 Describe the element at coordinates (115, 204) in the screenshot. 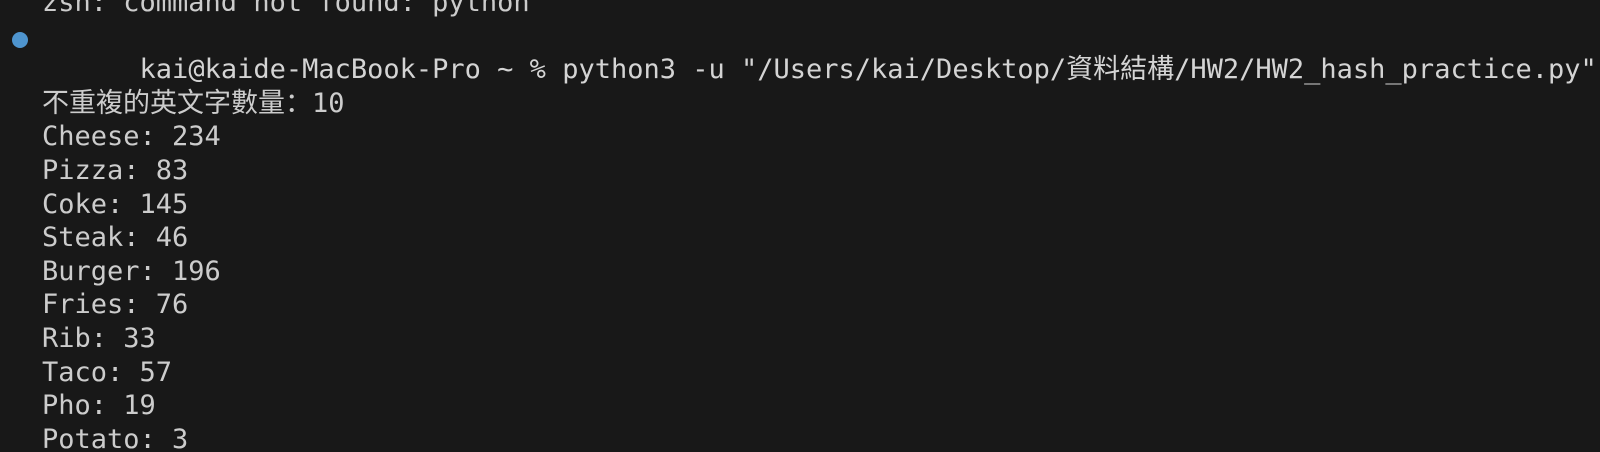

I see `output-line: Coke: 145` at that location.